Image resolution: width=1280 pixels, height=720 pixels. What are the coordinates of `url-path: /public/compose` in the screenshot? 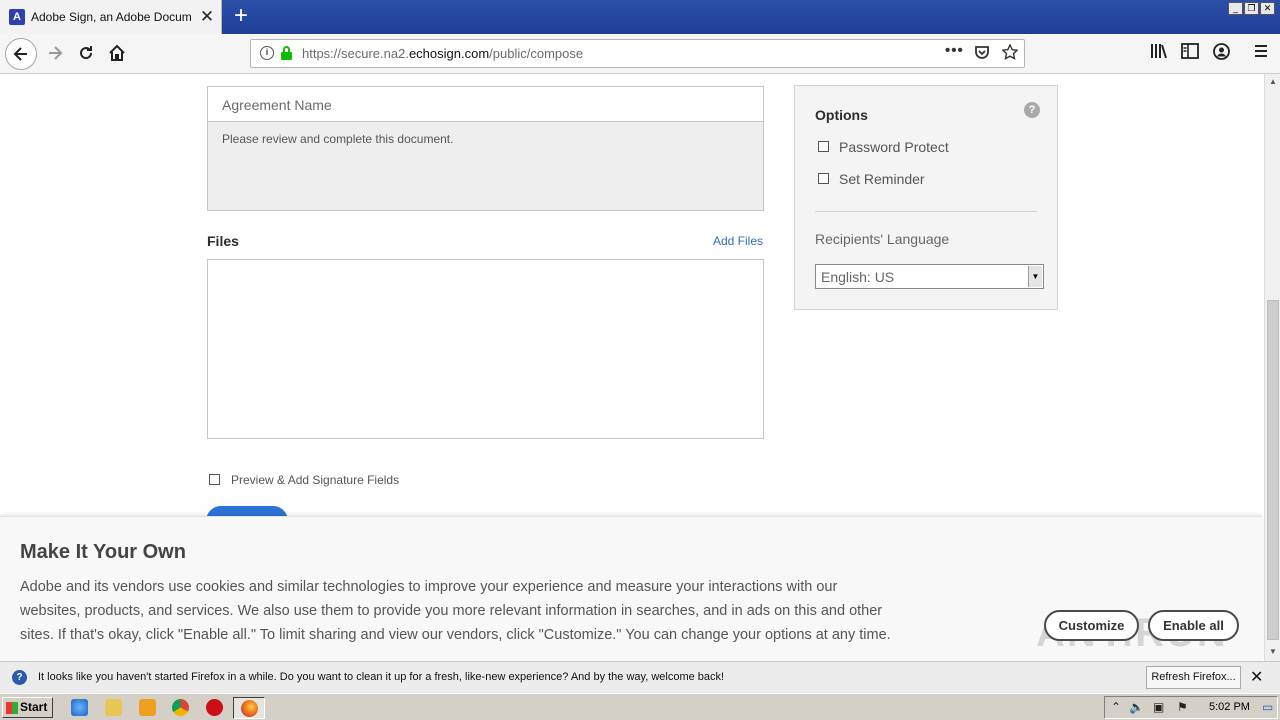 It's located at (536, 53).